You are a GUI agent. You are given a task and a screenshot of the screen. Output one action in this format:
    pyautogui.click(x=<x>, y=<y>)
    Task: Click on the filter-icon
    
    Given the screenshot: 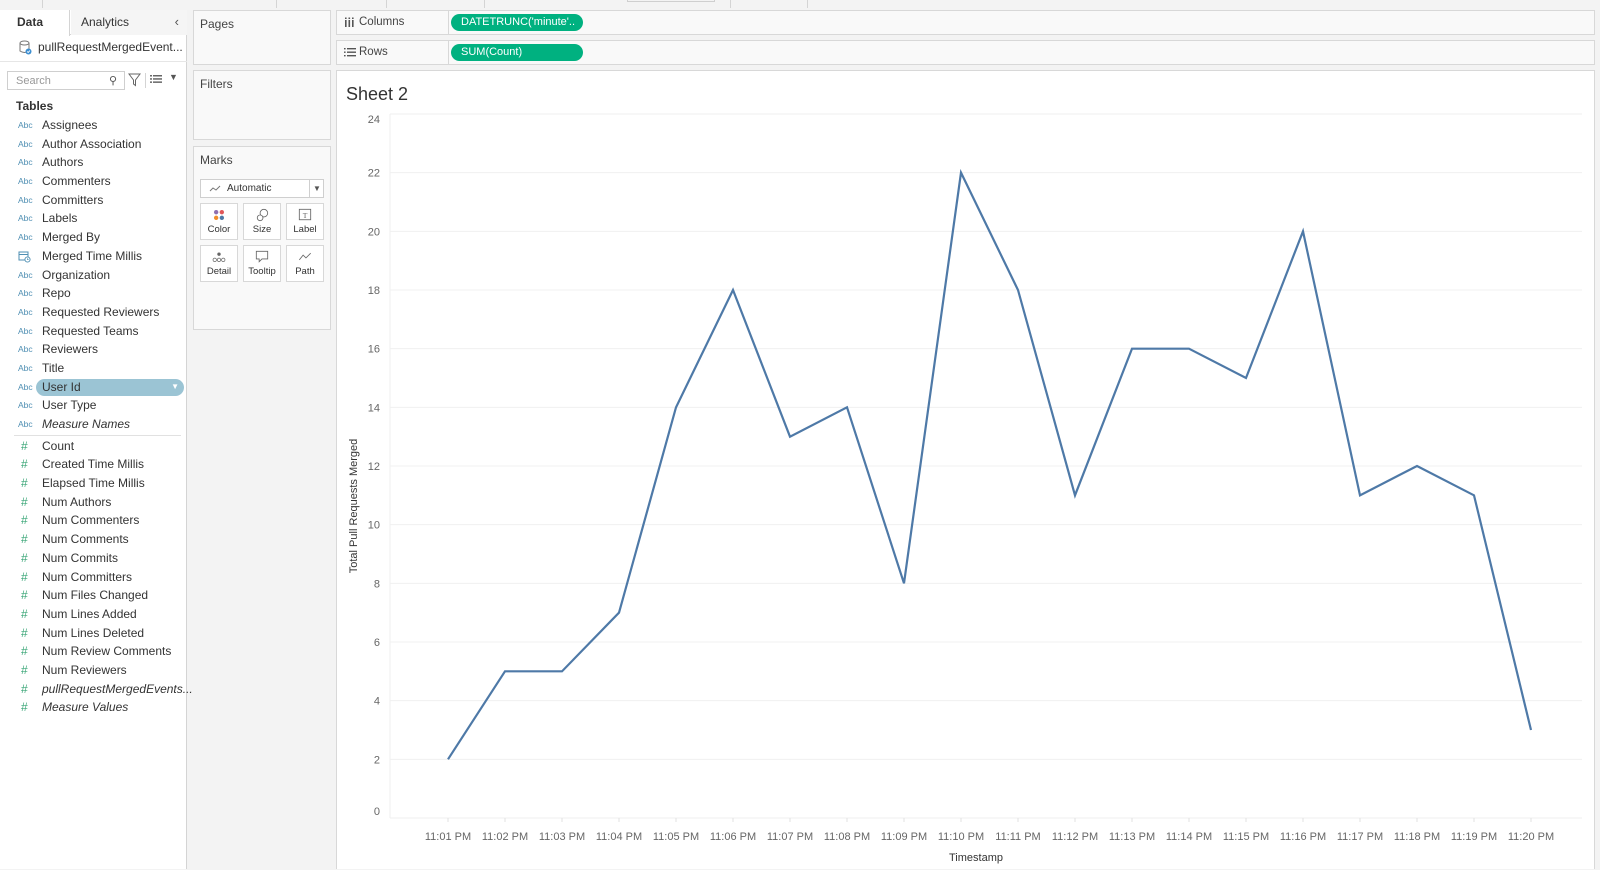 What is the action you would take?
    pyautogui.click(x=134, y=80)
    